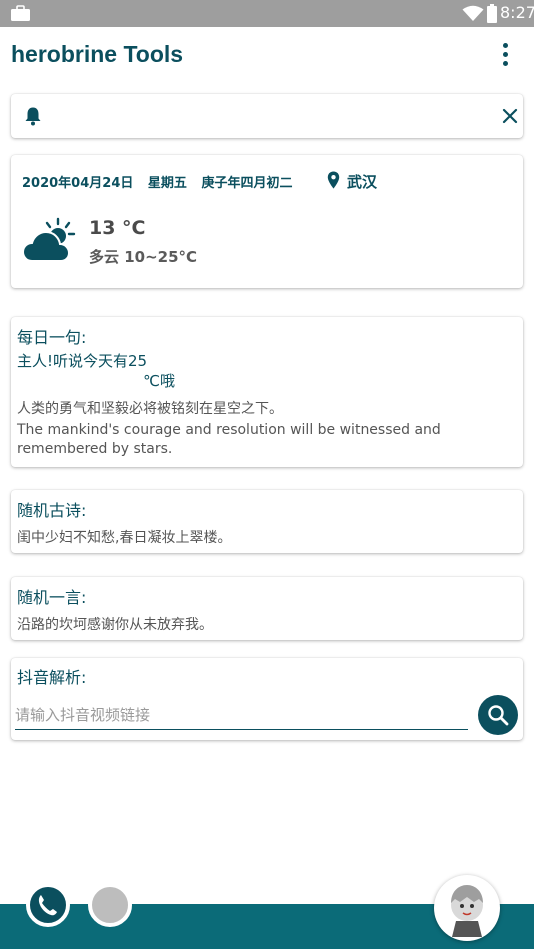 The height and width of the screenshot is (949, 534). Describe the element at coordinates (267, 521) in the screenshot. I see `random-poem-card: 随机古诗: 闺中少妇不知愁,春日凝妆上翠楼。` at that location.